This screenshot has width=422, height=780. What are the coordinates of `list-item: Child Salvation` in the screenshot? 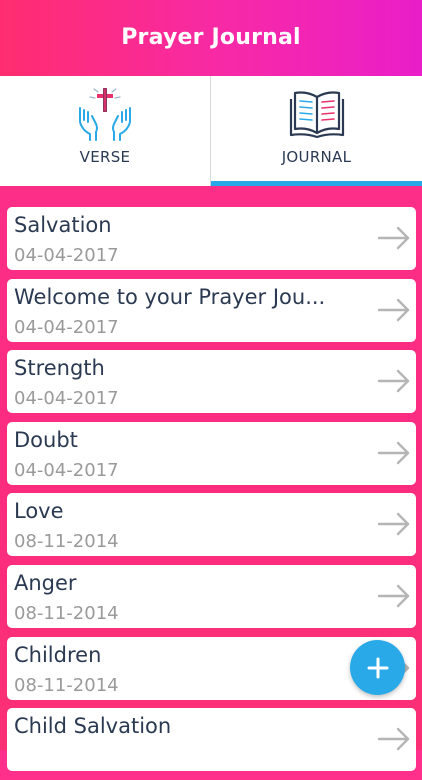 It's located at (211, 740).